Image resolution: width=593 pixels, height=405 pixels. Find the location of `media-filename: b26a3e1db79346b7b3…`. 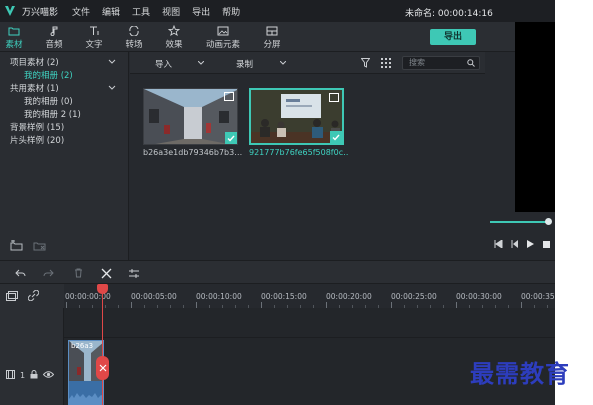

media-filename: b26a3e1db79346b7b3… is located at coordinates (193, 152).